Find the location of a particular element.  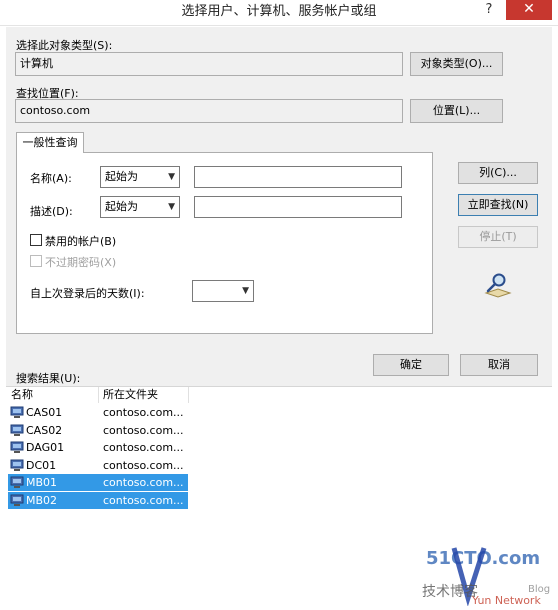

disabled-accounts-checkbox is located at coordinates (36, 240).